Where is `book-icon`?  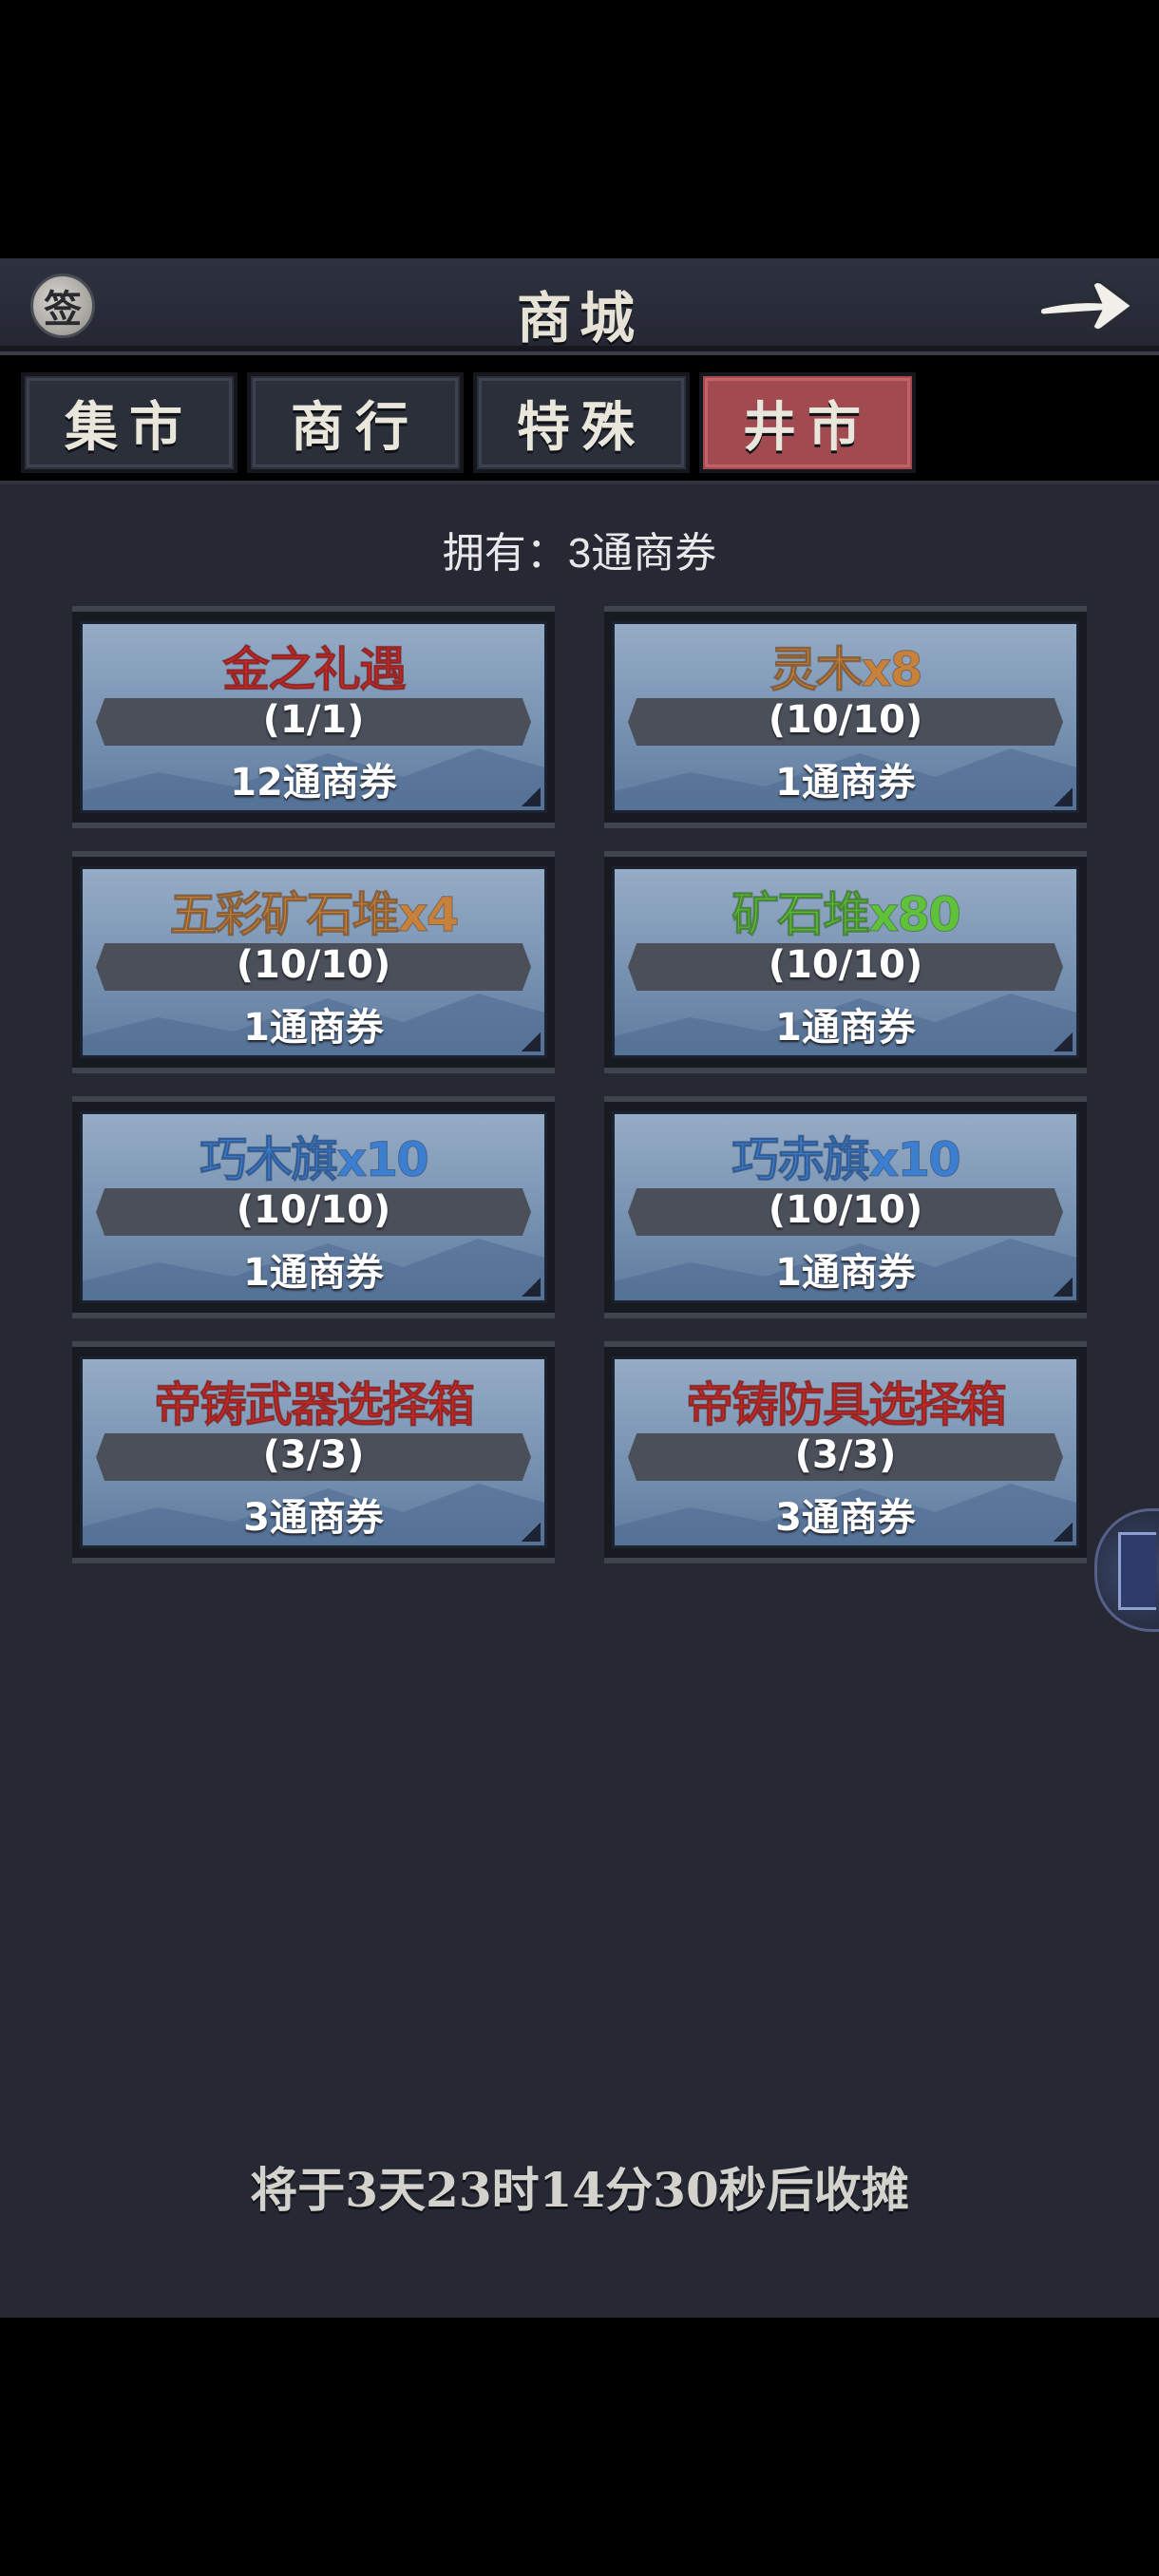 book-icon is located at coordinates (1137, 1571).